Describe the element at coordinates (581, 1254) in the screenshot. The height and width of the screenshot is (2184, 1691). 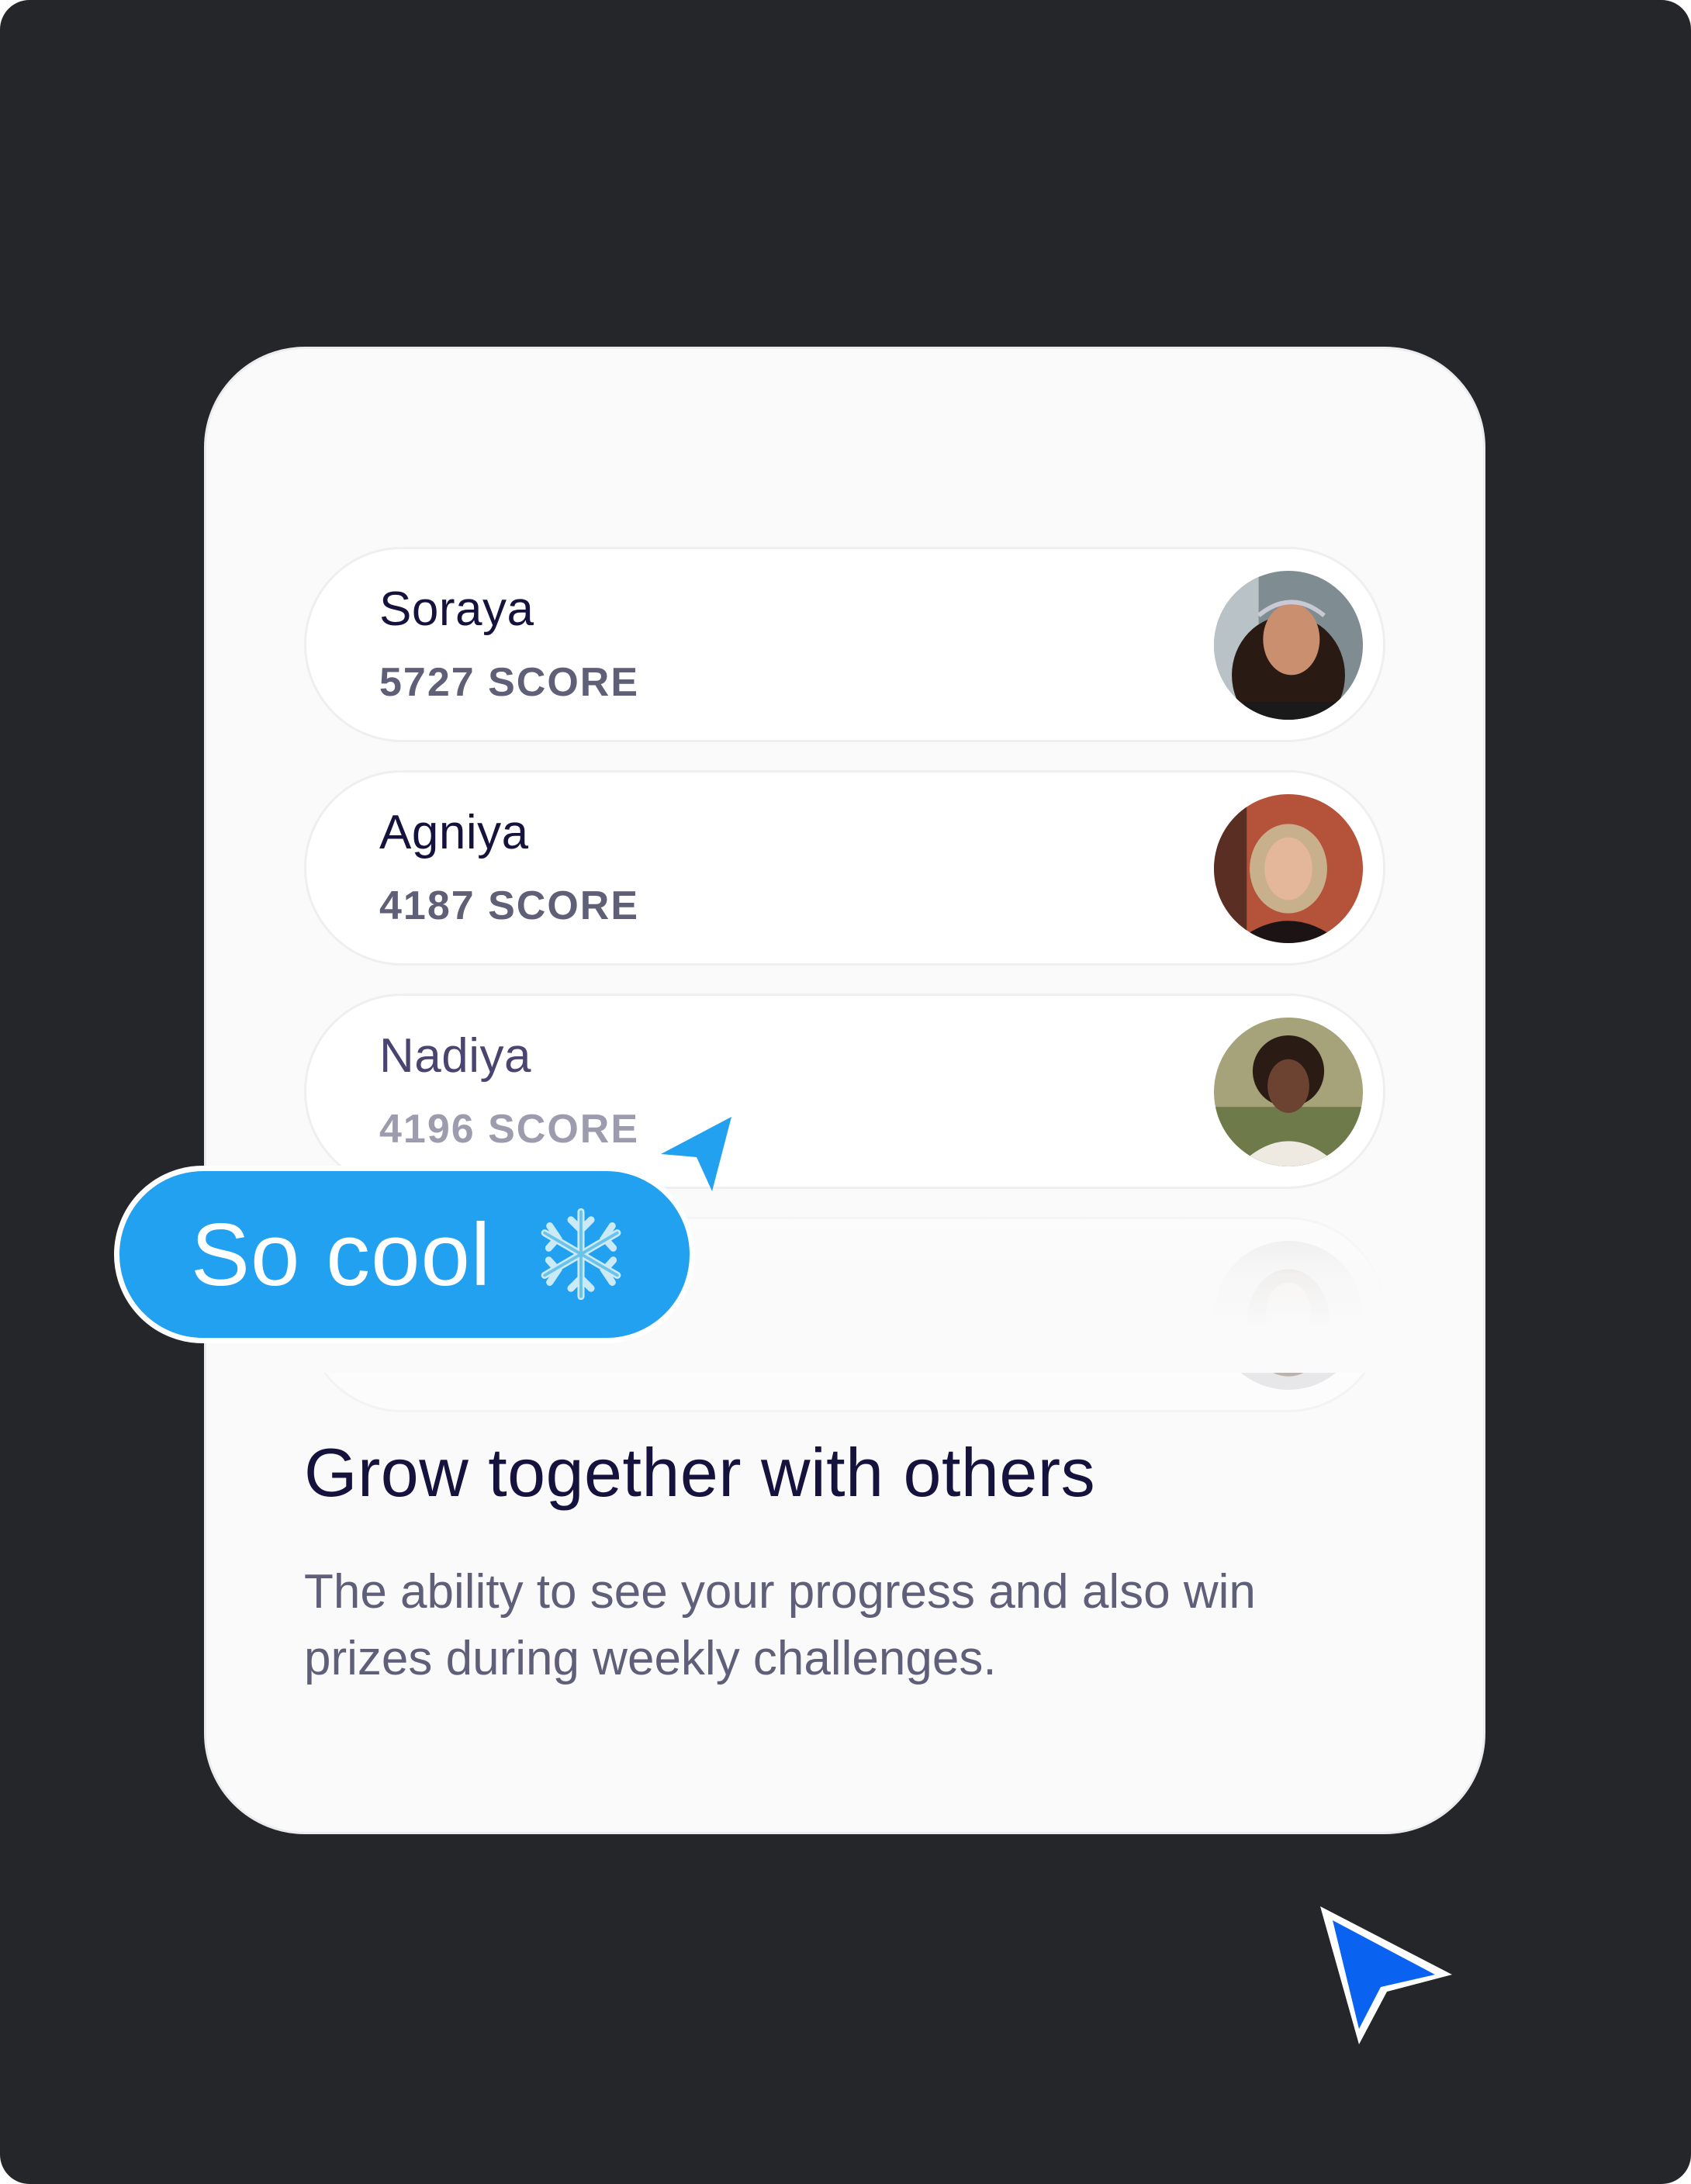
I see `snowflake-icon` at that location.